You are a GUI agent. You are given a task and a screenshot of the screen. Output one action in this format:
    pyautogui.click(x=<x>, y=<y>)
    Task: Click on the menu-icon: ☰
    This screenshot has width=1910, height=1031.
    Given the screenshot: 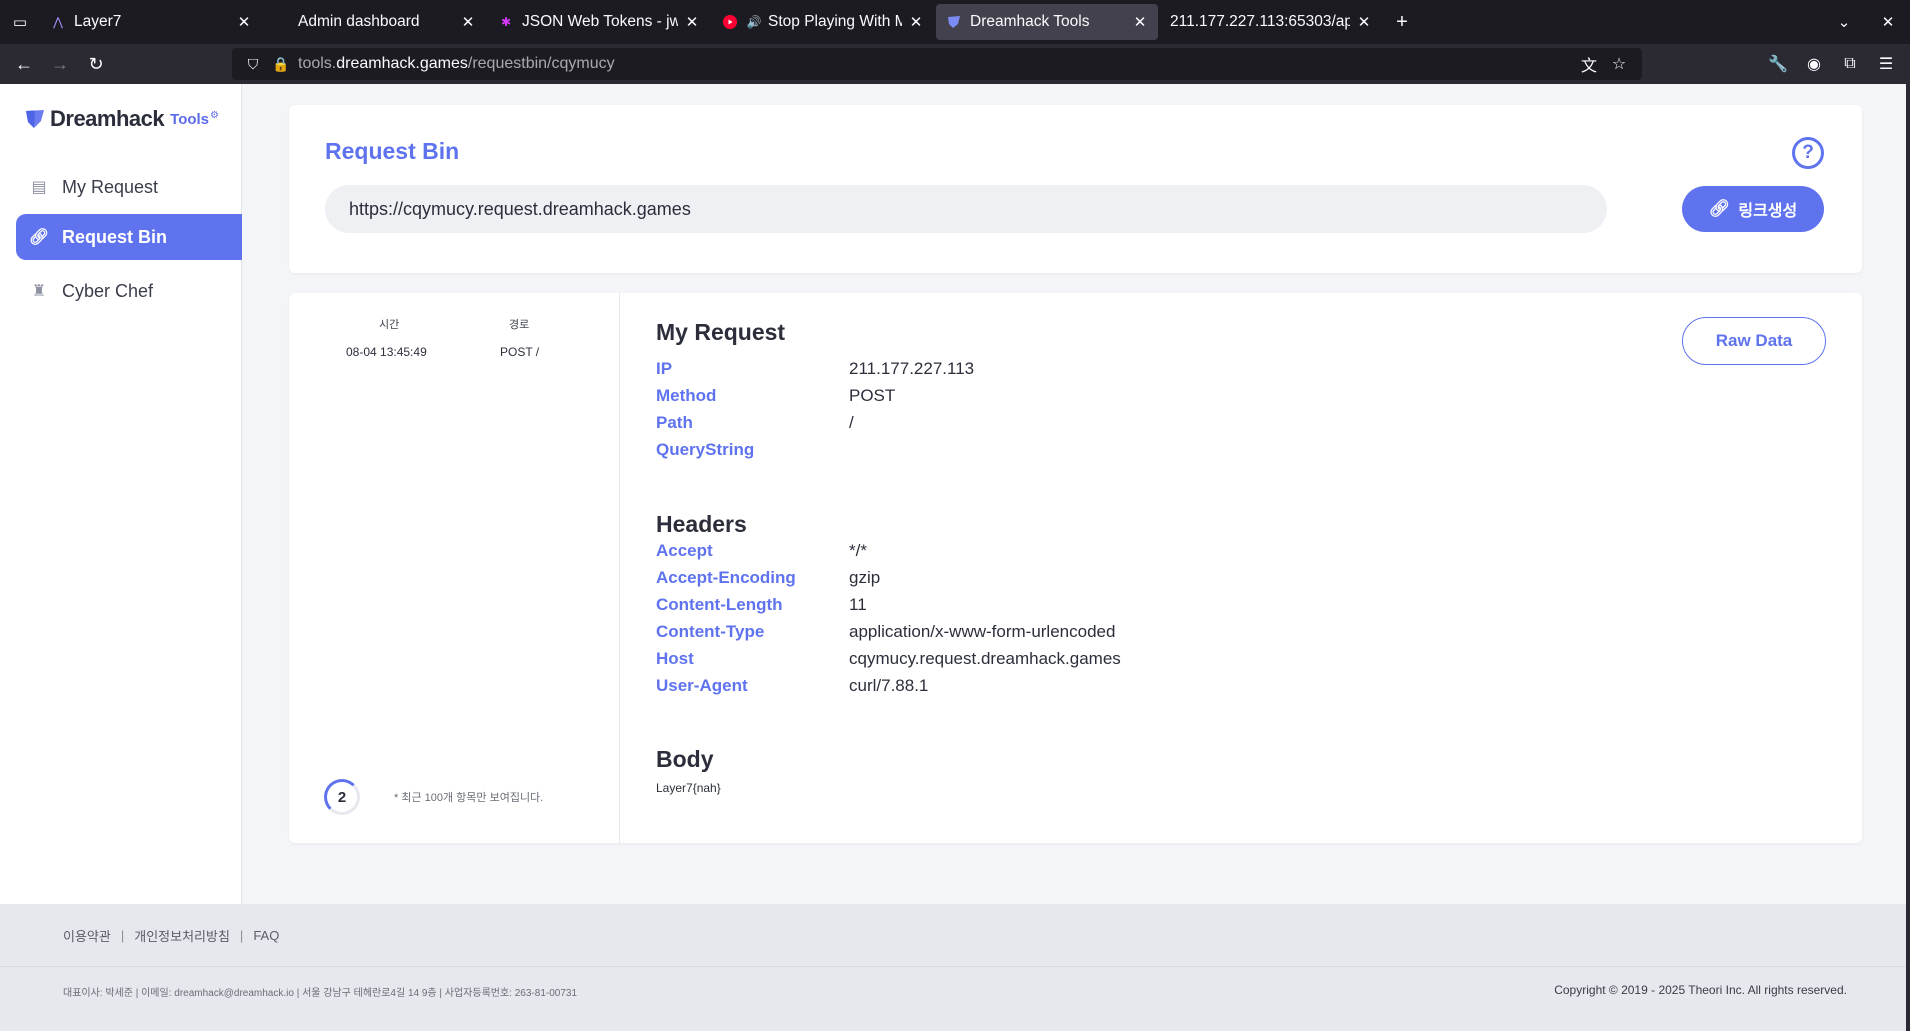 What is the action you would take?
    pyautogui.click(x=1886, y=64)
    